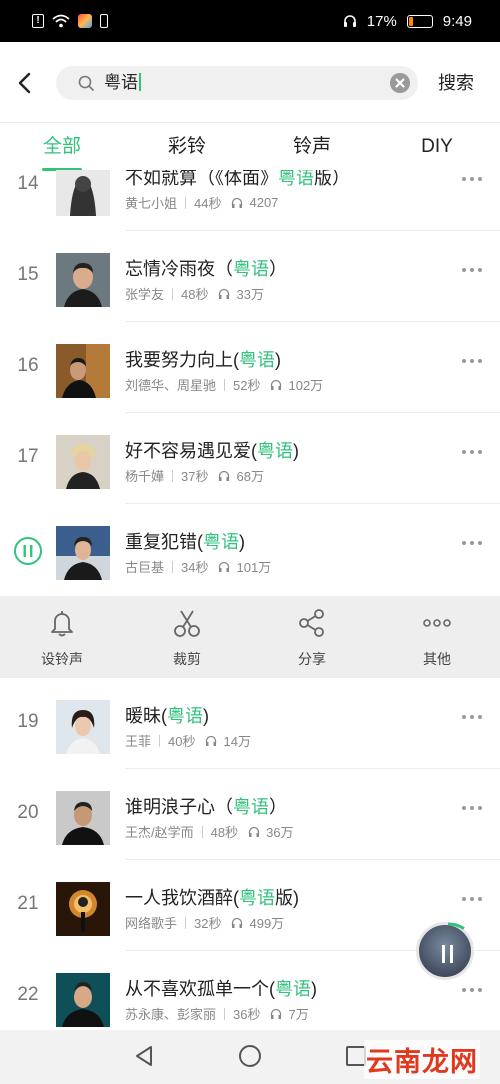 The height and width of the screenshot is (1084, 500). Describe the element at coordinates (447, 954) in the screenshot. I see `mini-pause-icon` at that location.